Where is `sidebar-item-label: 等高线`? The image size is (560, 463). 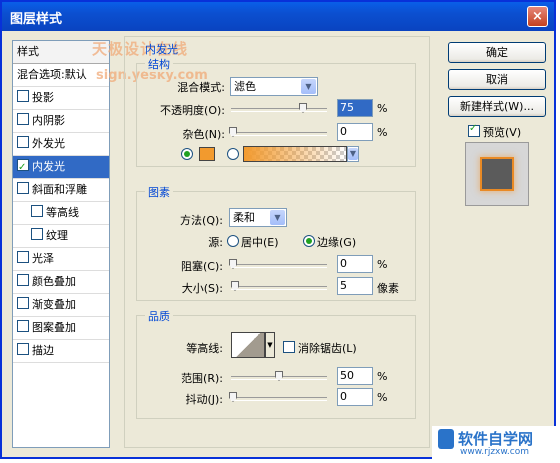
sidebar-item-label: 等高线 is located at coordinates (62, 212).